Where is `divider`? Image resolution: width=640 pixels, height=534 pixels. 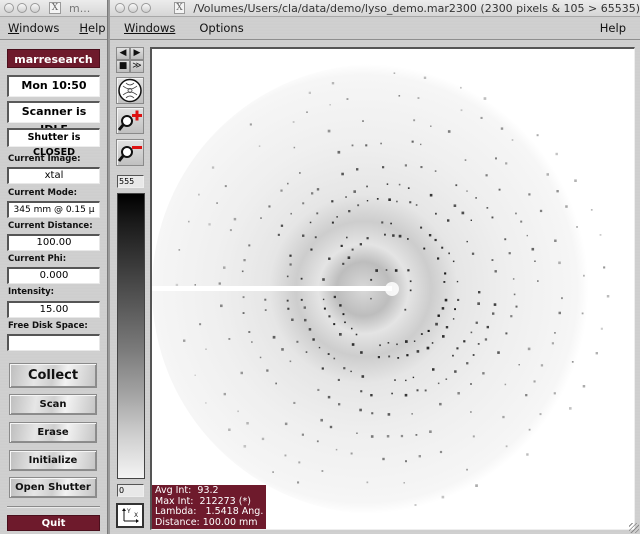 divider is located at coordinates (53, 507).